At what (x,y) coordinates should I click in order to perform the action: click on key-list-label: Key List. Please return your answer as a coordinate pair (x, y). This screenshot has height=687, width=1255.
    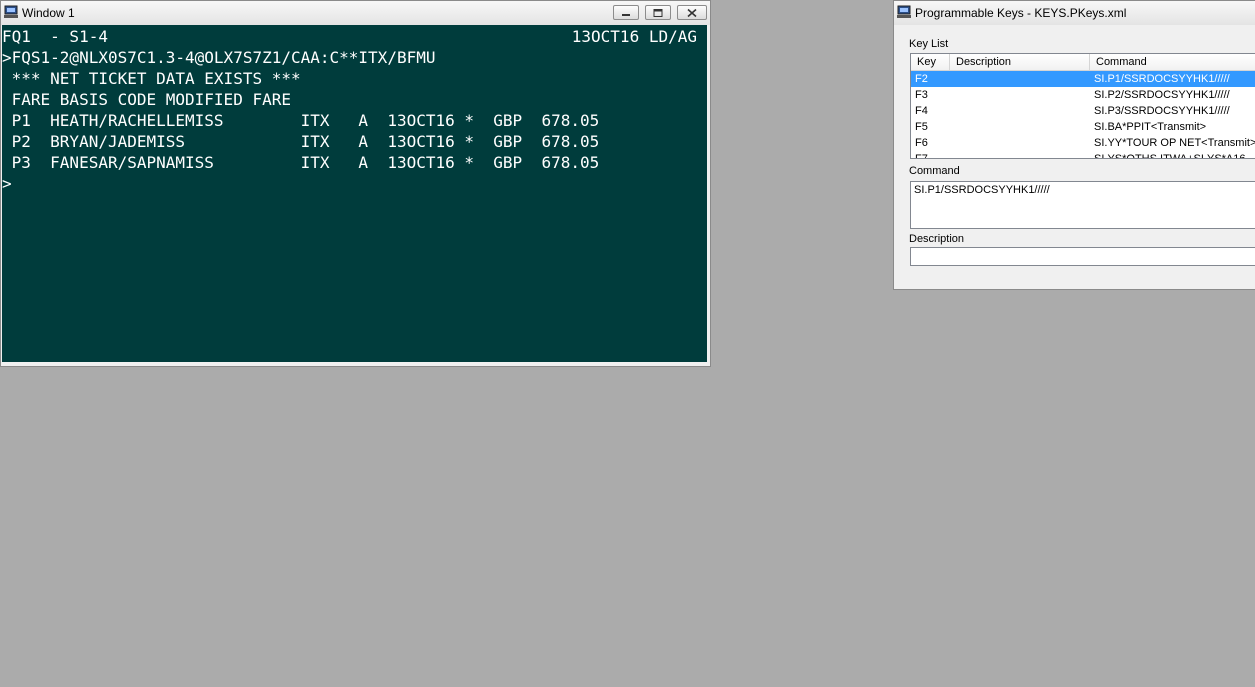
    Looking at the image, I should click on (929, 44).